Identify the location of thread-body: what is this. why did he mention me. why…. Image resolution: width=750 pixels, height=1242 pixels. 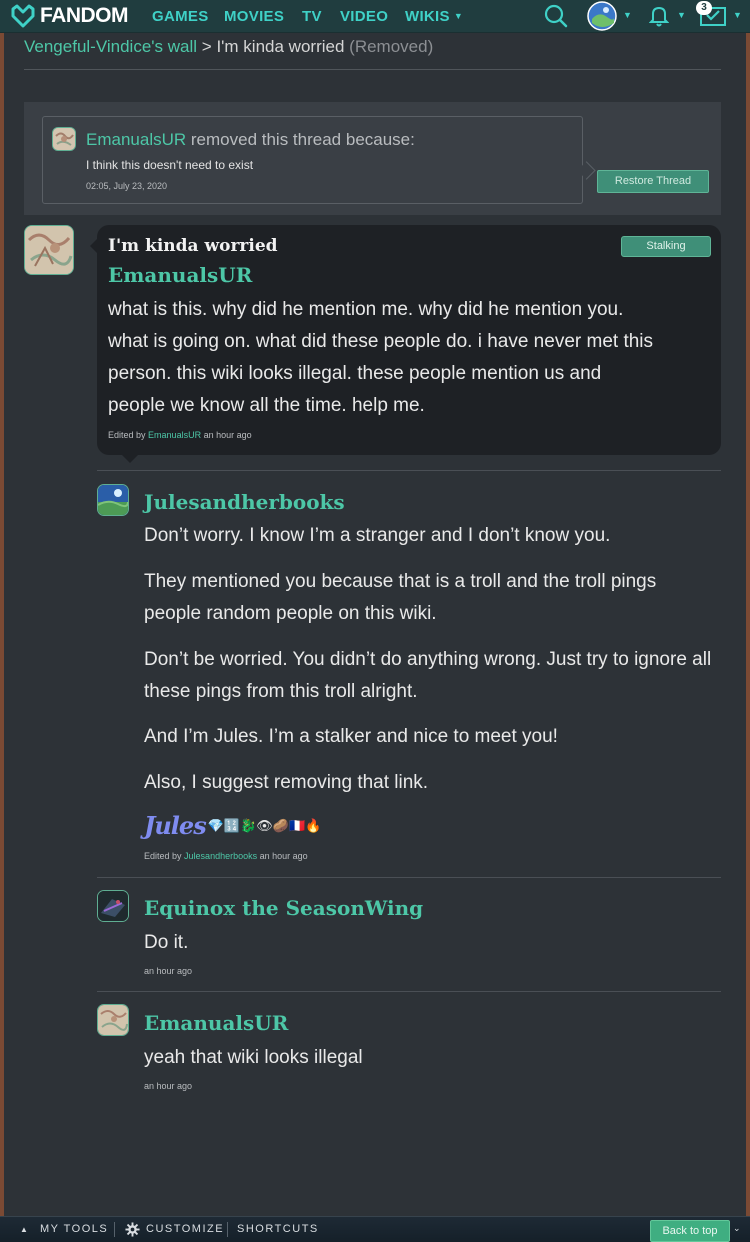
(408, 358).